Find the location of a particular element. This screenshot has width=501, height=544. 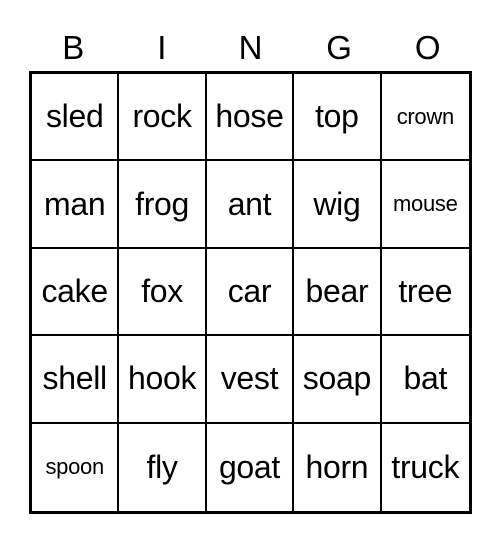

header-letter-b: B is located at coordinates (73, 47).